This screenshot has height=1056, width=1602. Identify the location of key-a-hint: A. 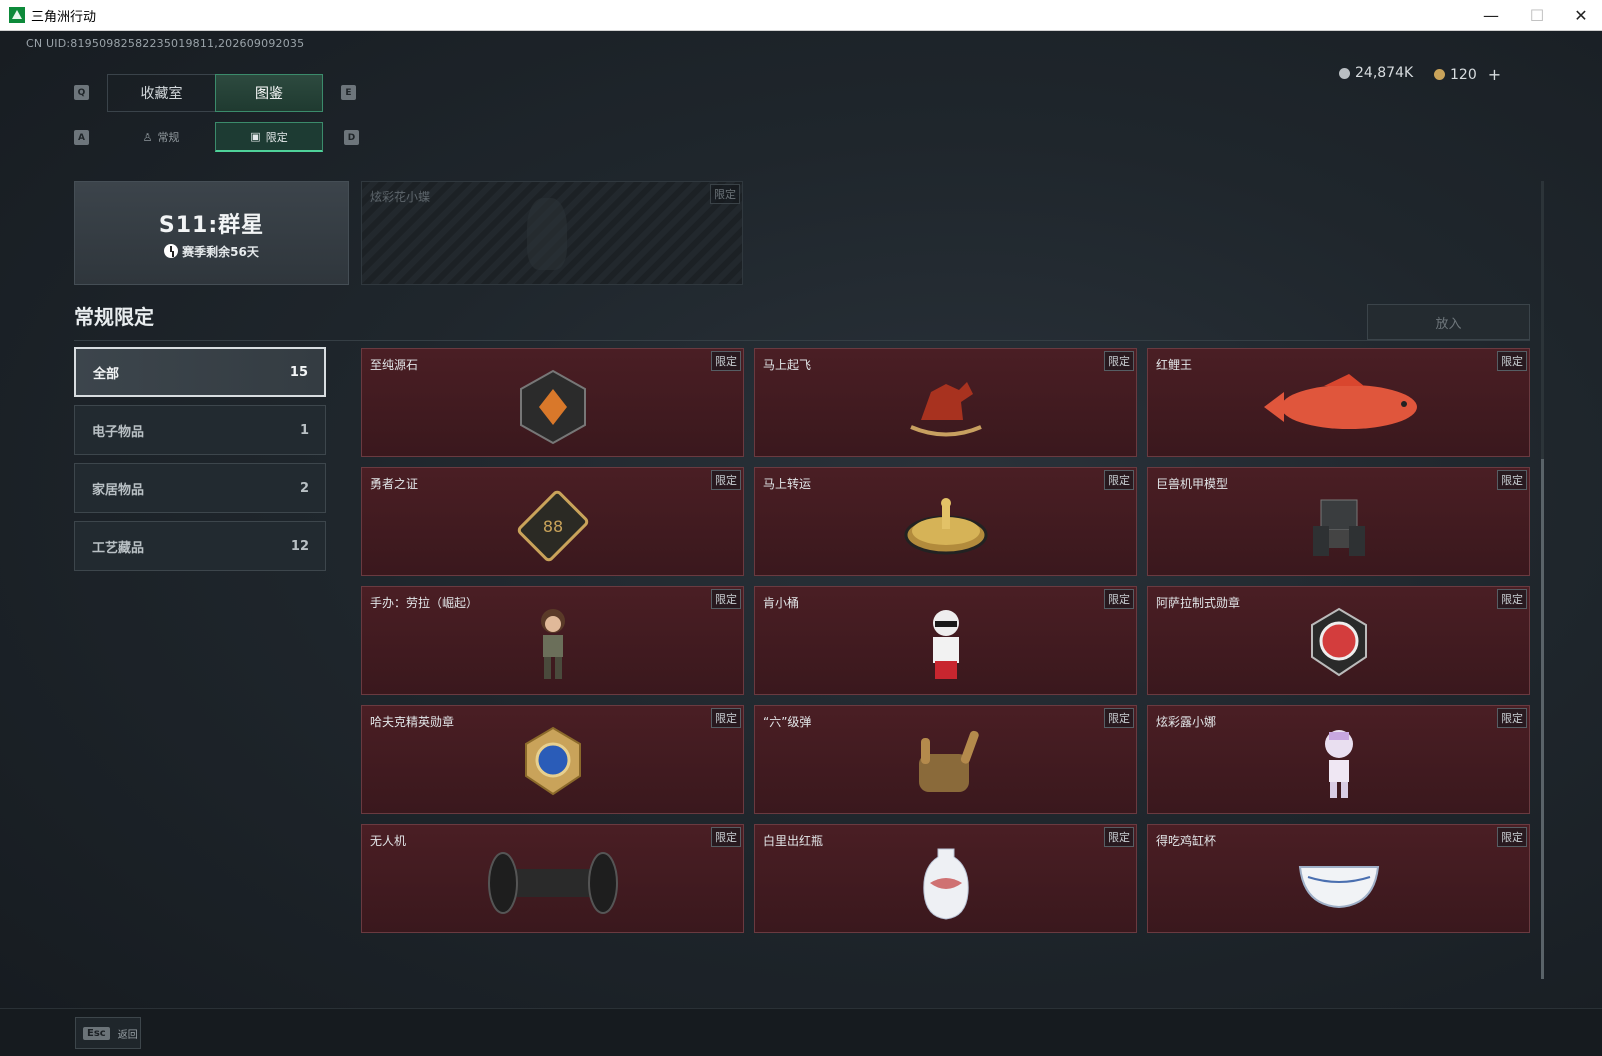
(81, 137).